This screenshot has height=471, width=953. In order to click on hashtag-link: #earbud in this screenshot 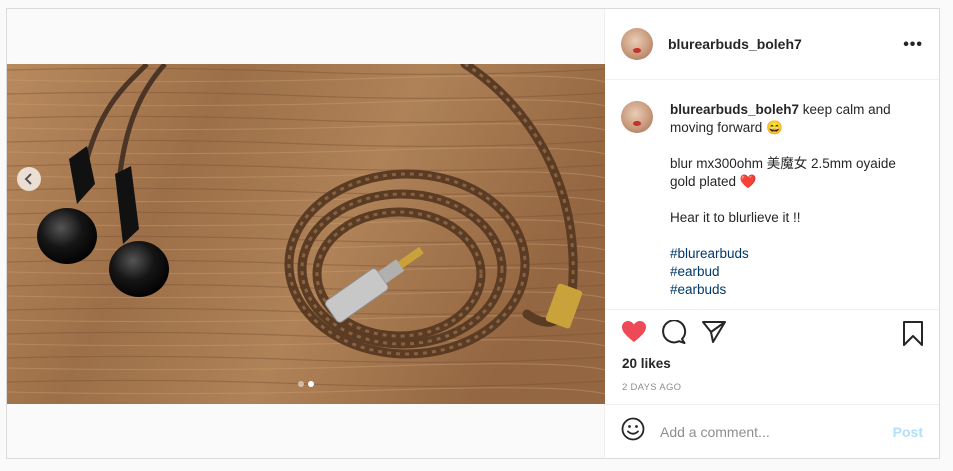, I will do `click(796, 272)`.